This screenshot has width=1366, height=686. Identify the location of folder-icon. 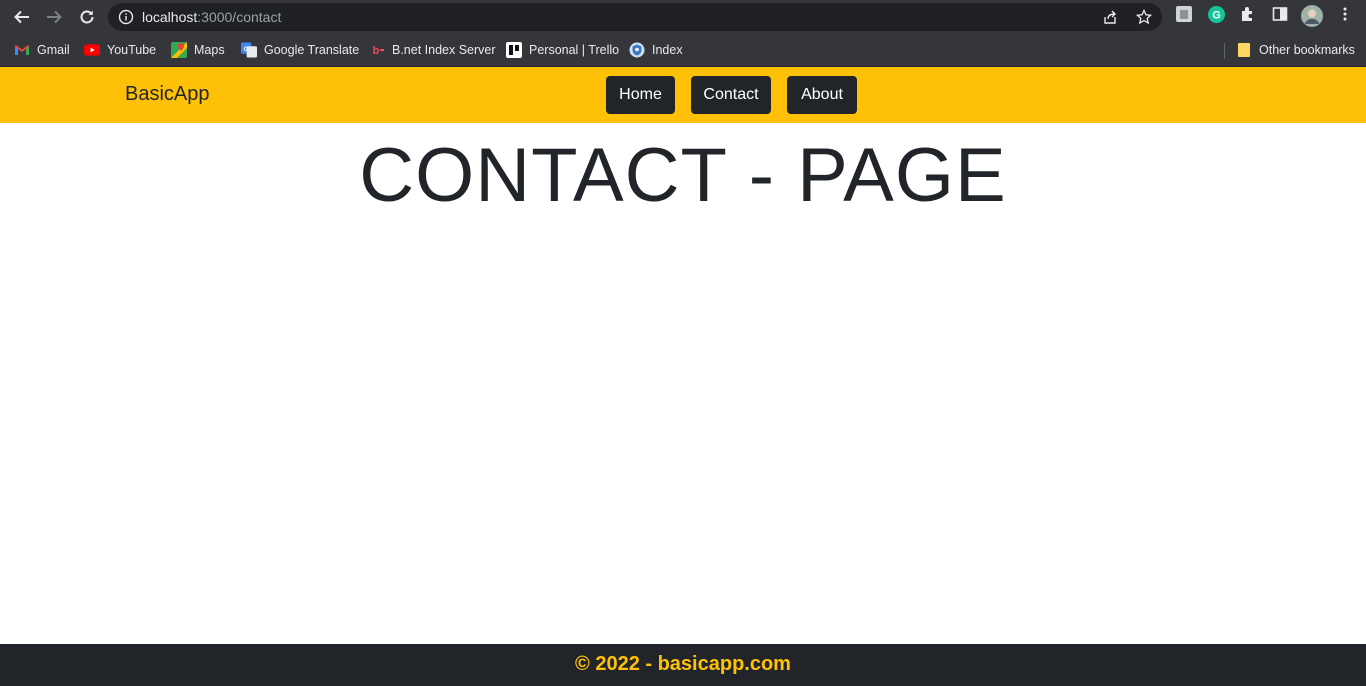
(1244, 50).